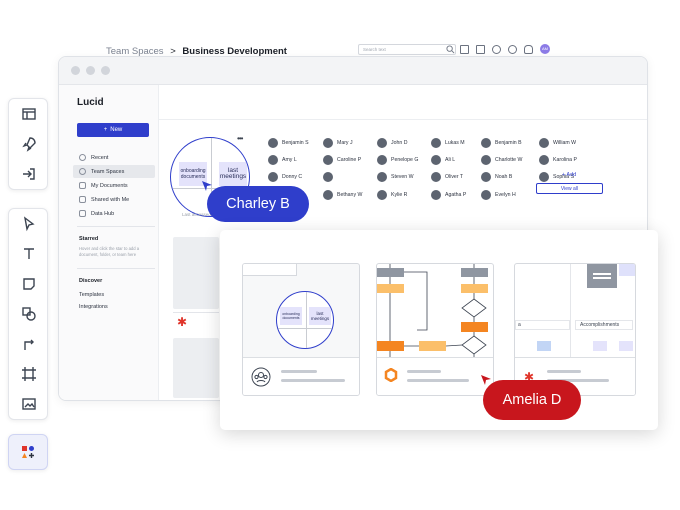  I want to click on connector-line-icon, so click(29, 344).